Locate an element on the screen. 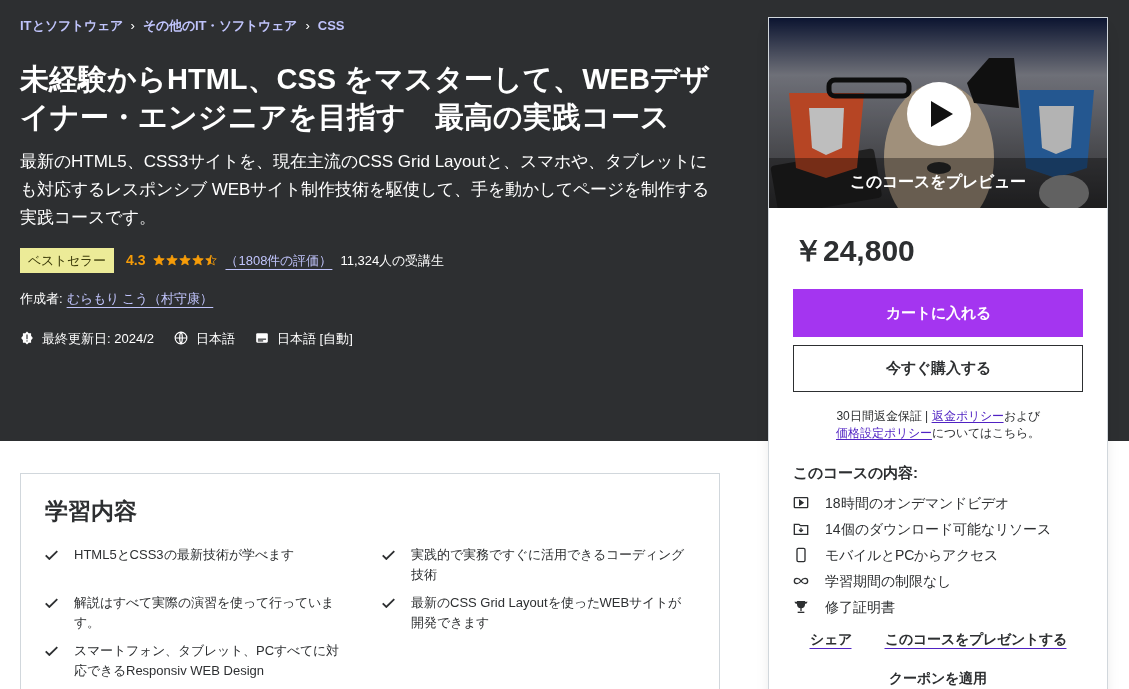  learning-item: HTML5とCSS3の最新技術が学べます is located at coordinates (184, 554).